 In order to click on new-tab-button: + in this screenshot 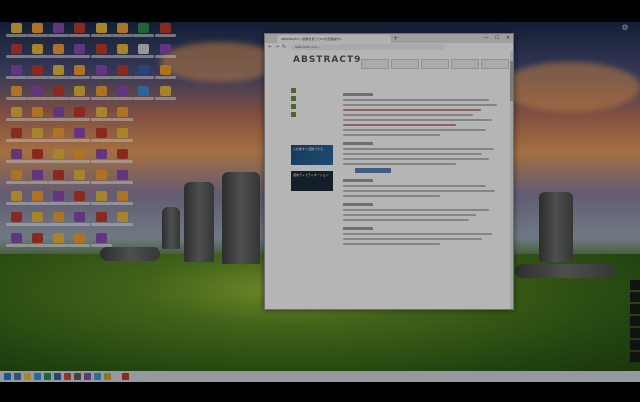, I will do `click(395, 38)`.